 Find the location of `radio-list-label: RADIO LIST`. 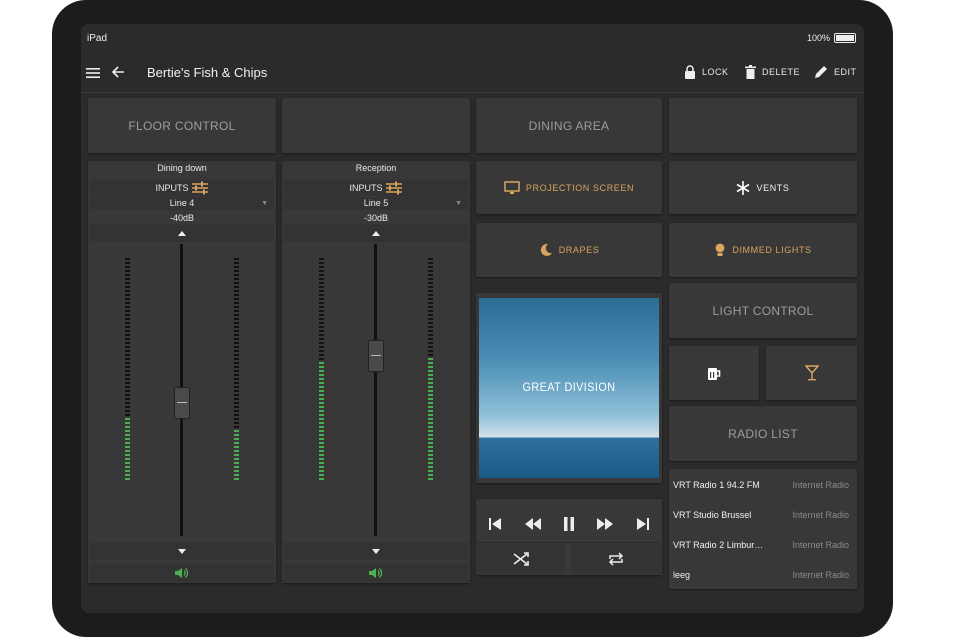

radio-list-label: RADIO LIST is located at coordinates (763, 433).